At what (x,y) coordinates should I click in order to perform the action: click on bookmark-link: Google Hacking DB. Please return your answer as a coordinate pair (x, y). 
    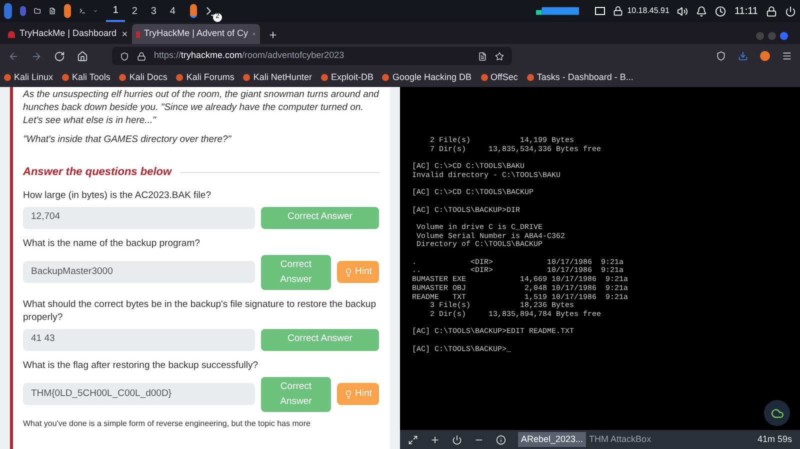
    Looking at the image, I should click on (427, 77).